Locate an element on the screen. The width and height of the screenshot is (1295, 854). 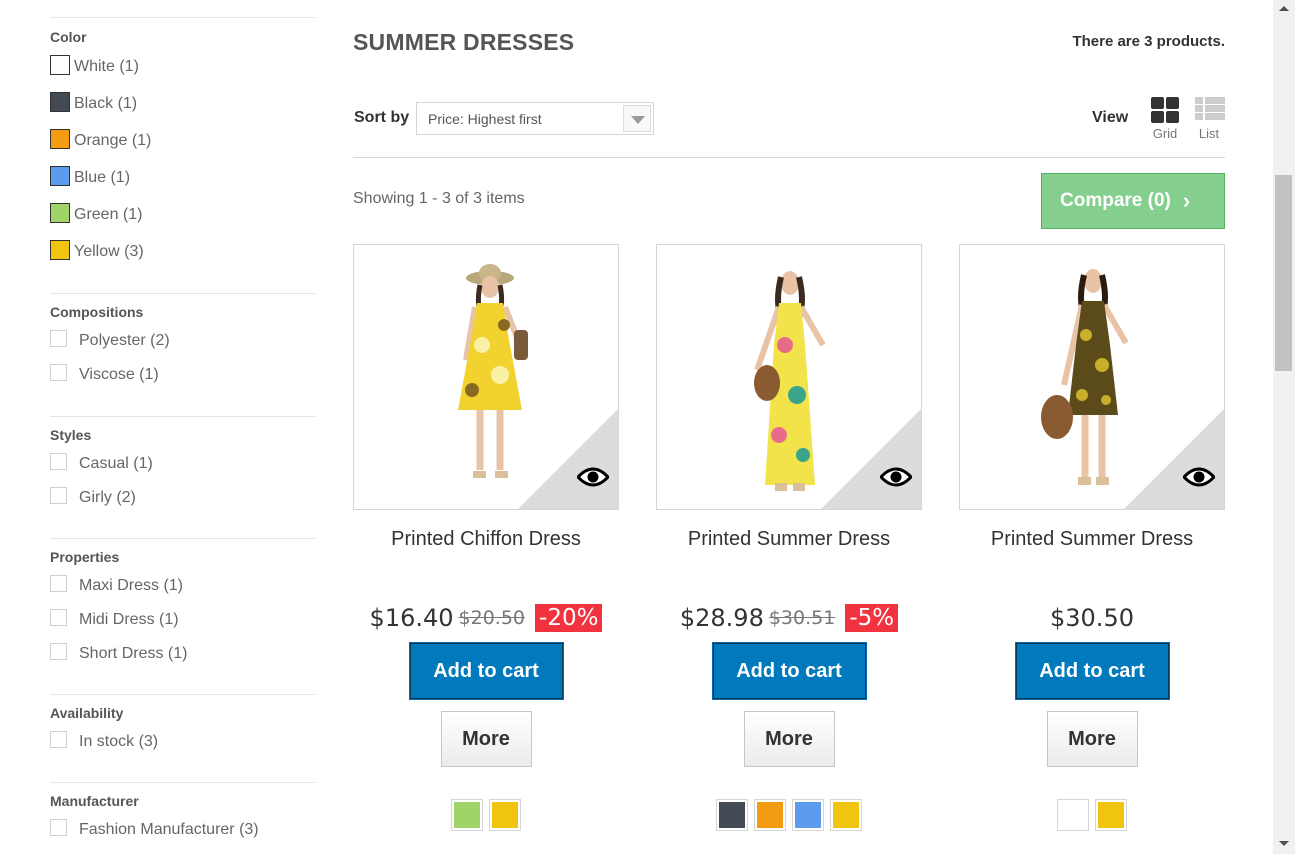
price-row: $16.40 $20.50 -20% is located at coordinates (486, 618).